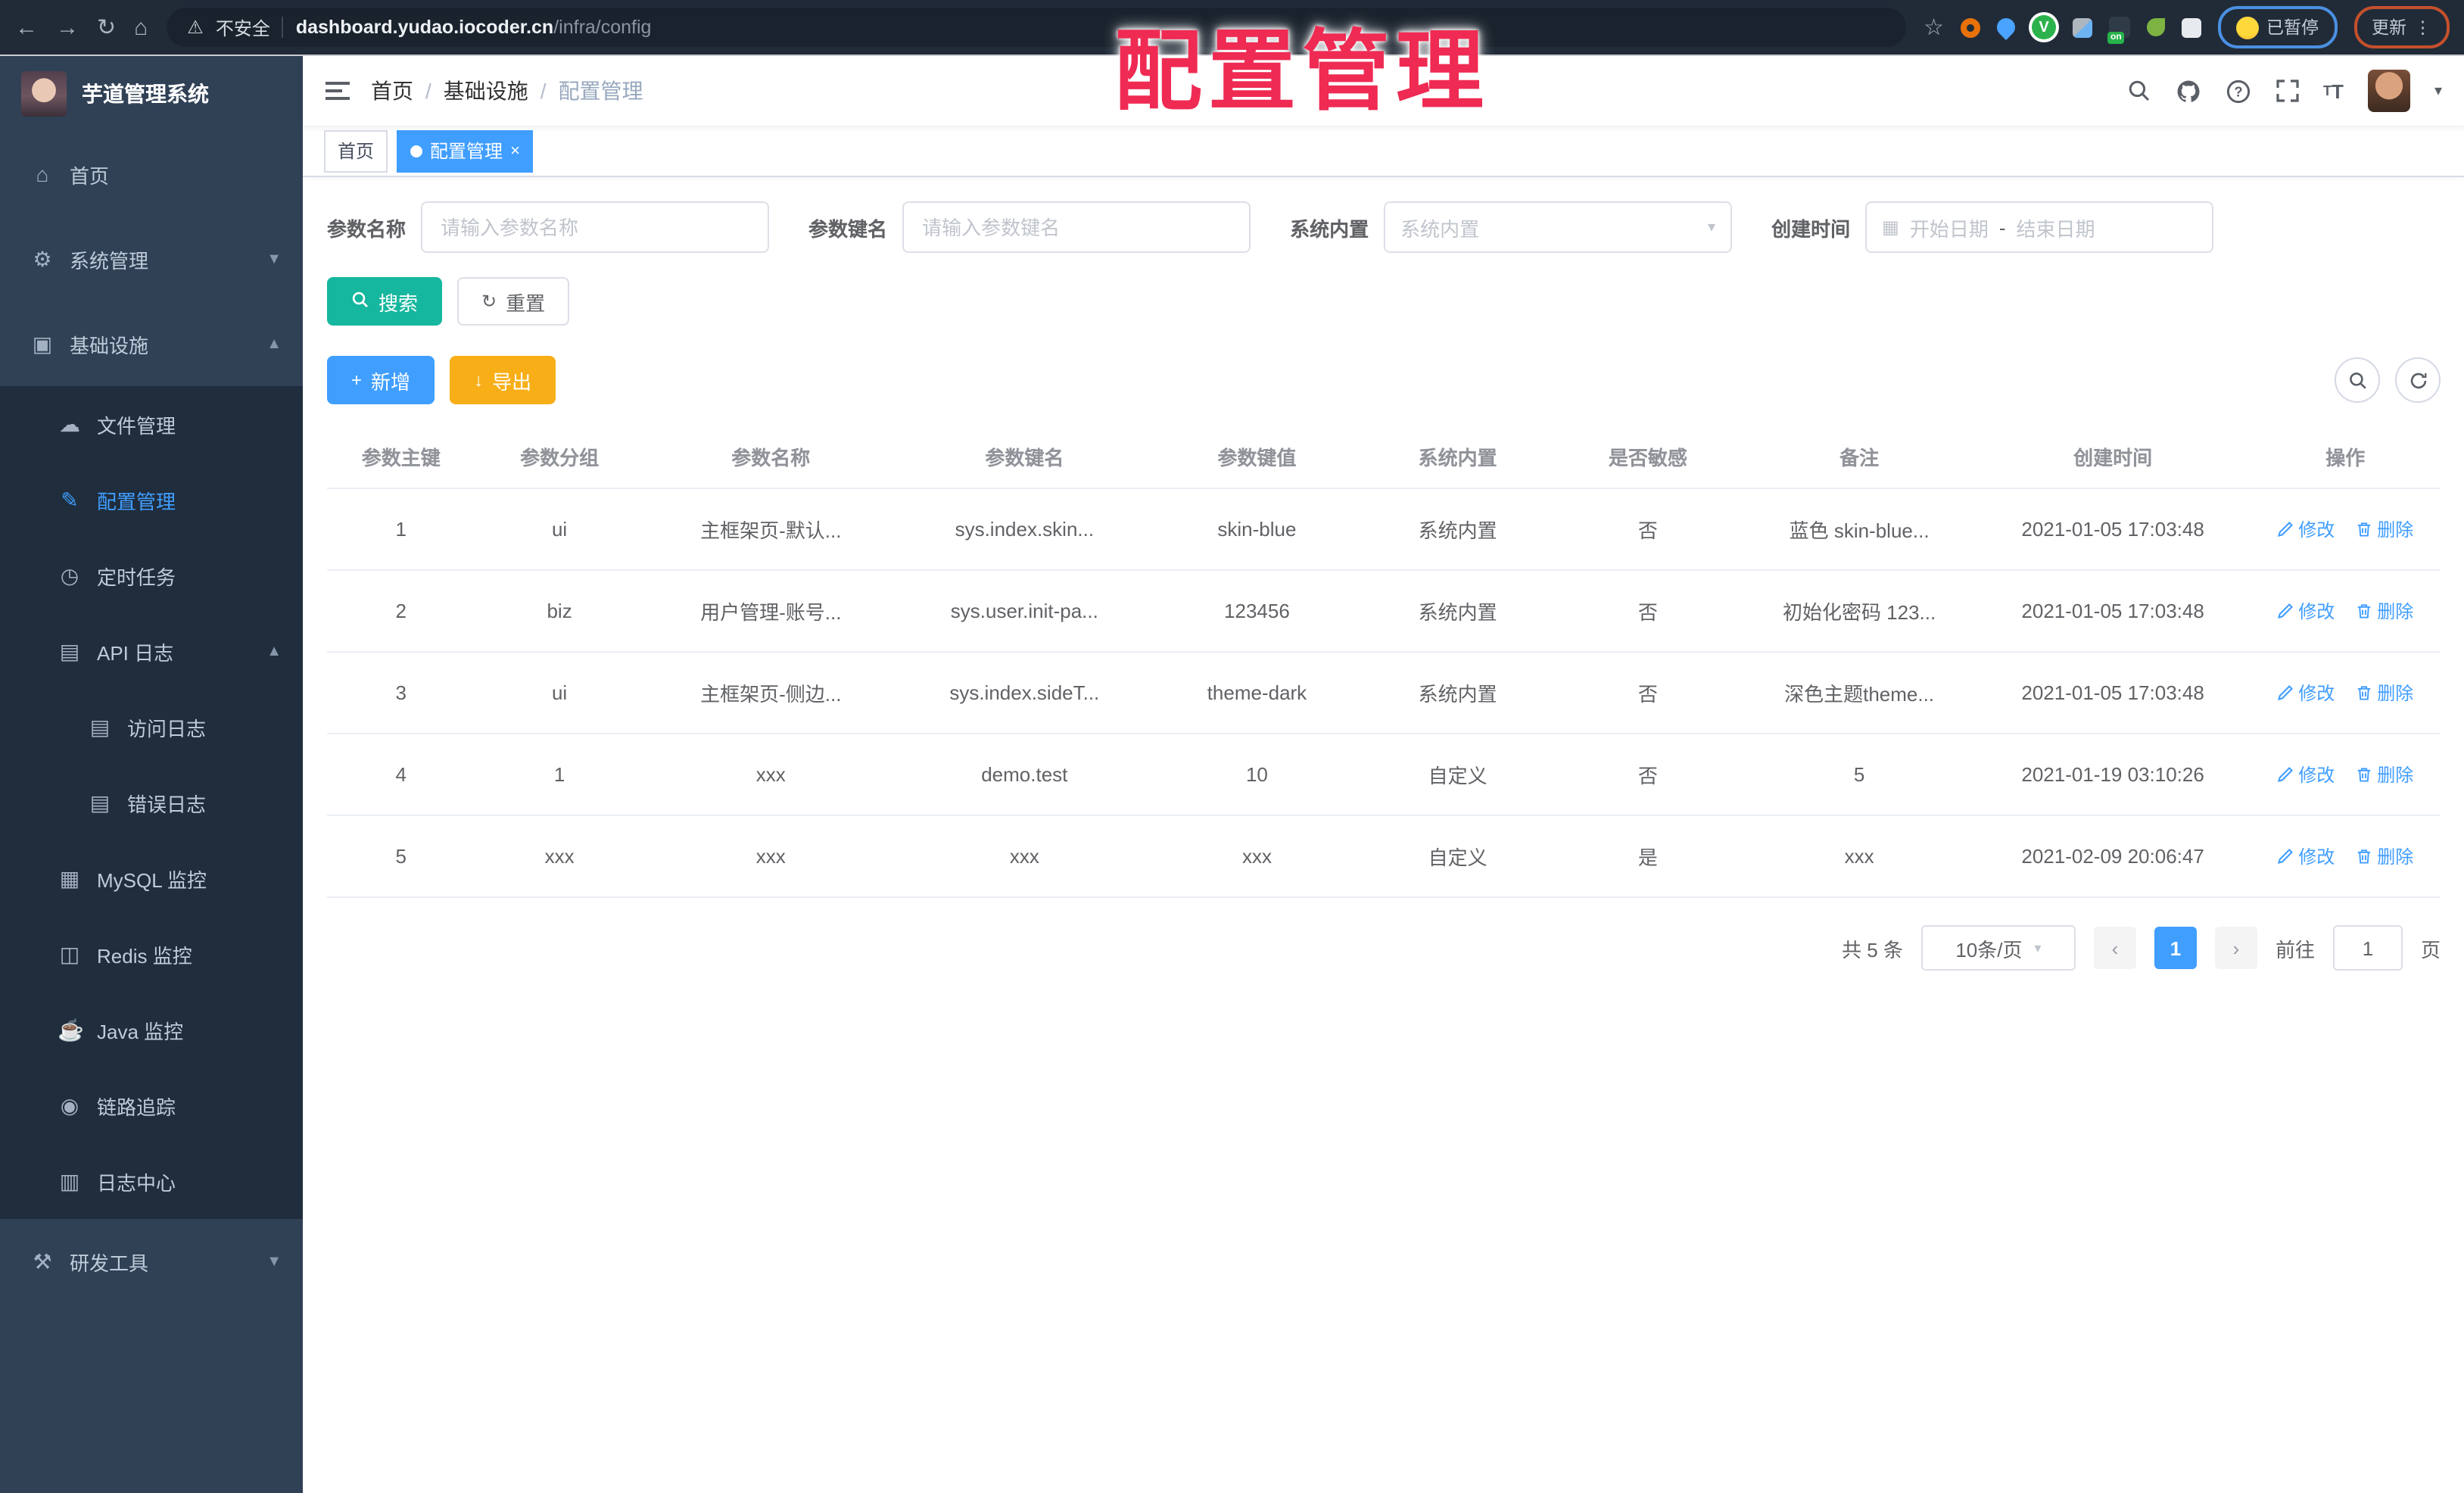 The height and width of the screenshot is (1493, 2464). I want to click on prev-page-button: ‹, so click(2114, 948).